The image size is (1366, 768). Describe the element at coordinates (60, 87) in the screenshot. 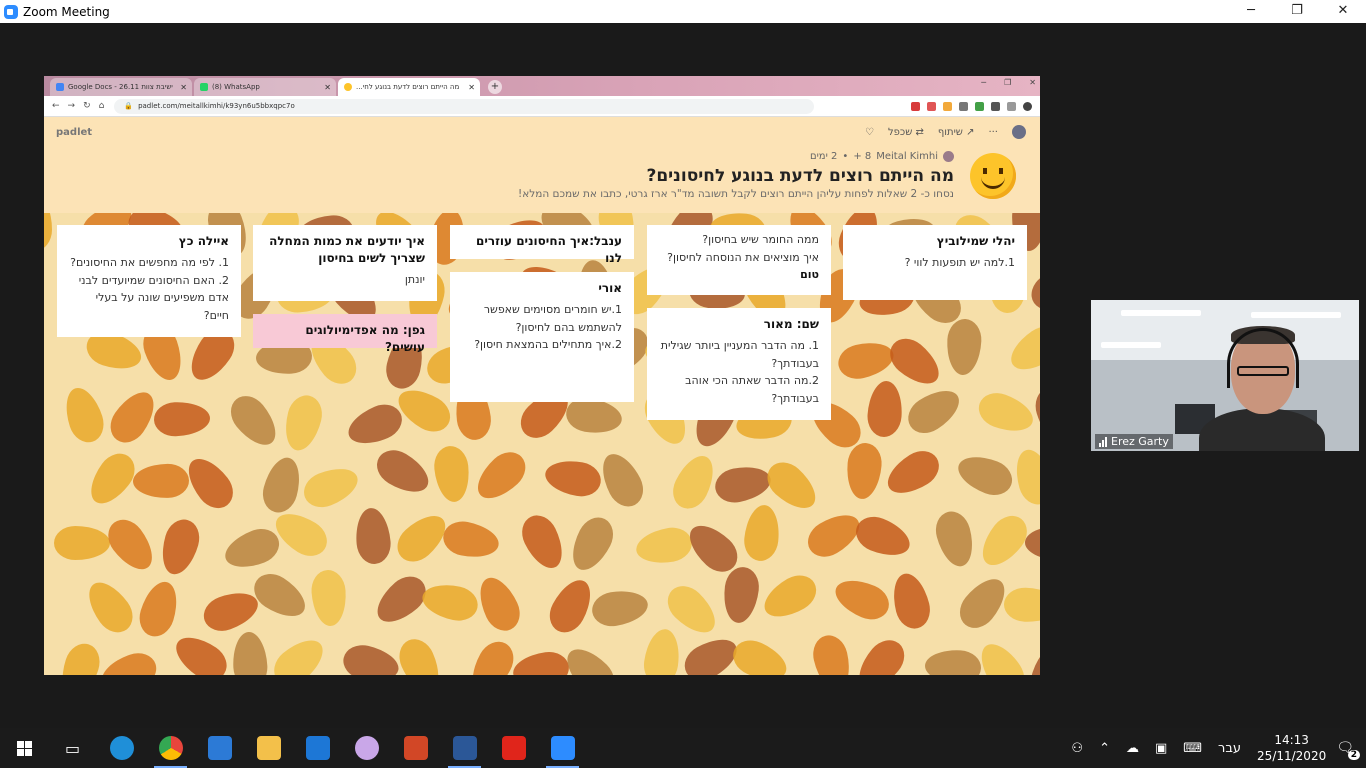

I see `docs-icon` at that location.